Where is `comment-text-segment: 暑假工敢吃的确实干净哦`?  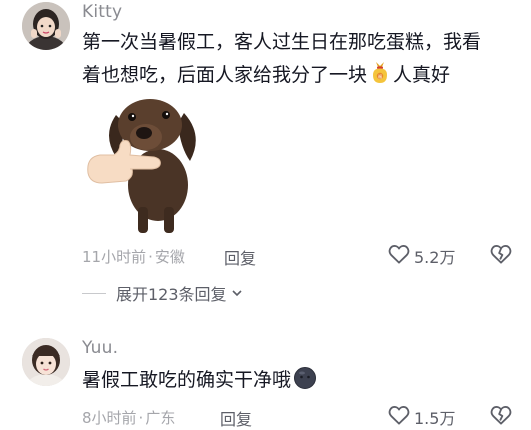
comment-text-segment: 暑假工敢吃的确实干净哦 is located at coordinates (187, 380).